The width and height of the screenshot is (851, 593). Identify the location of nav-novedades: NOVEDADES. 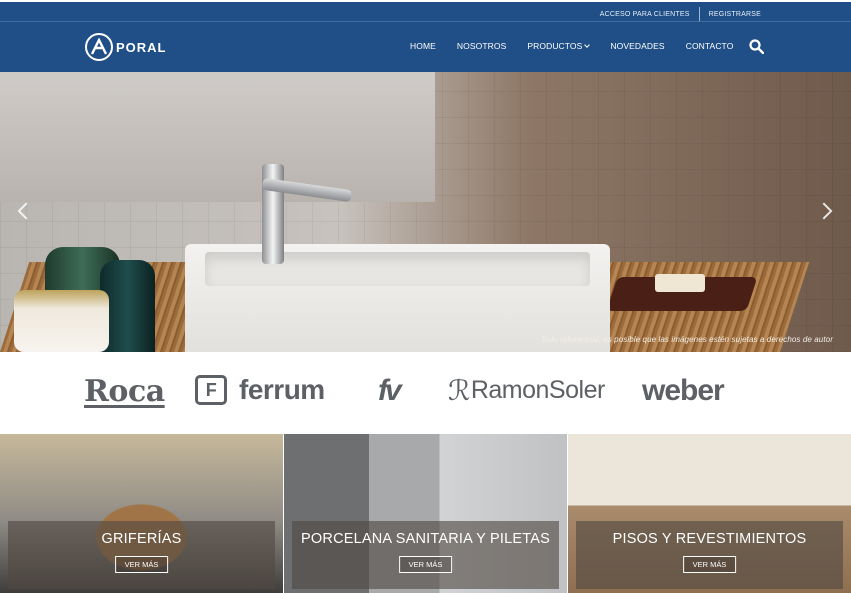
(637, 46).